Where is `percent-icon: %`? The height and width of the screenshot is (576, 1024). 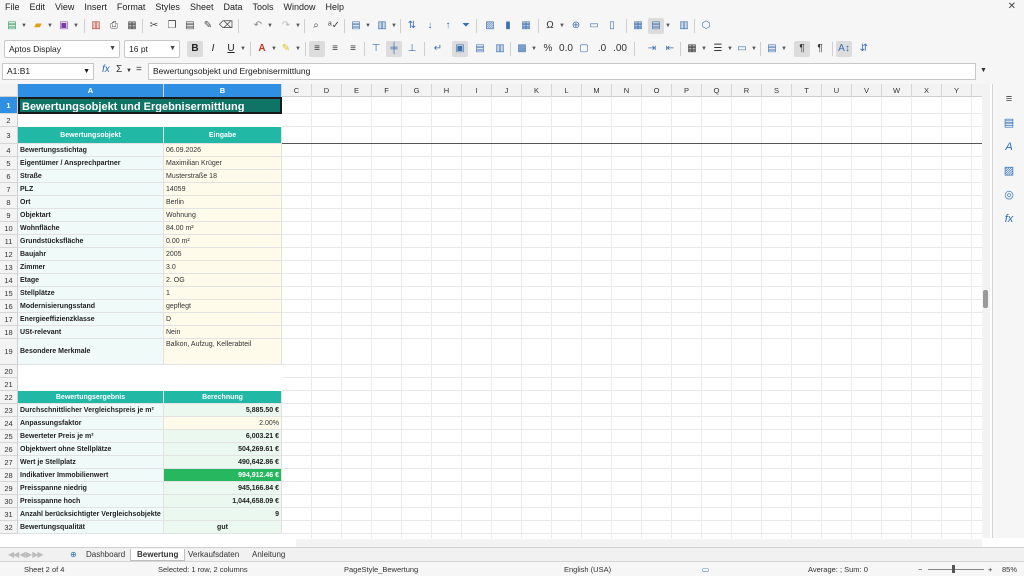
percent-icon: % is located at coordinates (548, 49).